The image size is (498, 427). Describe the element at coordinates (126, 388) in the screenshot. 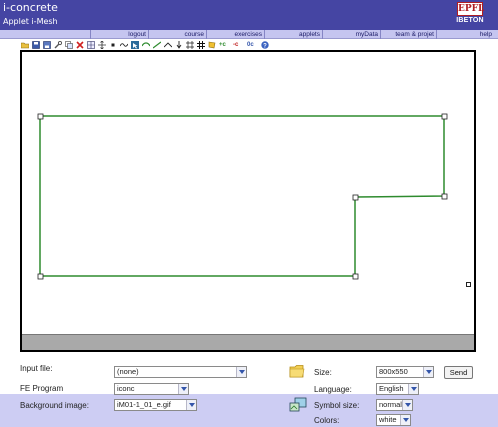

I see `fe-program-value: iconc` at that location.